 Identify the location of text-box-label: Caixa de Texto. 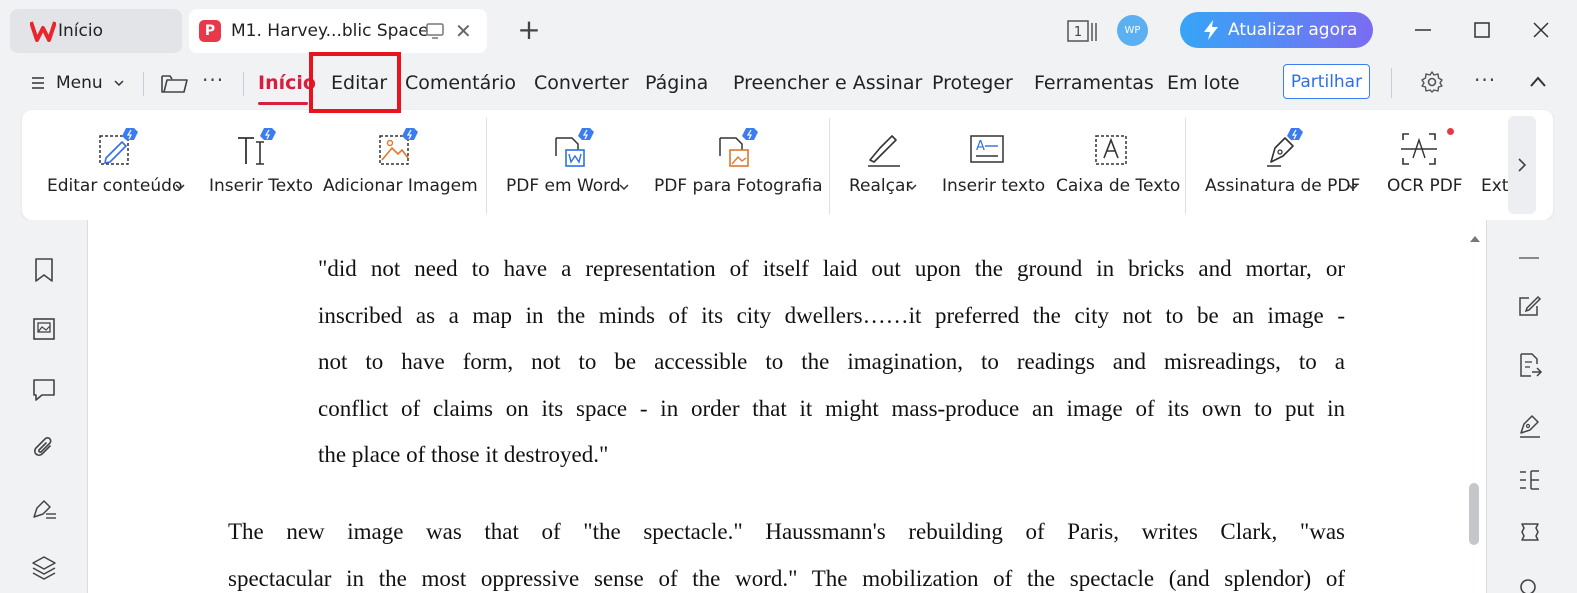
(1118, 186).